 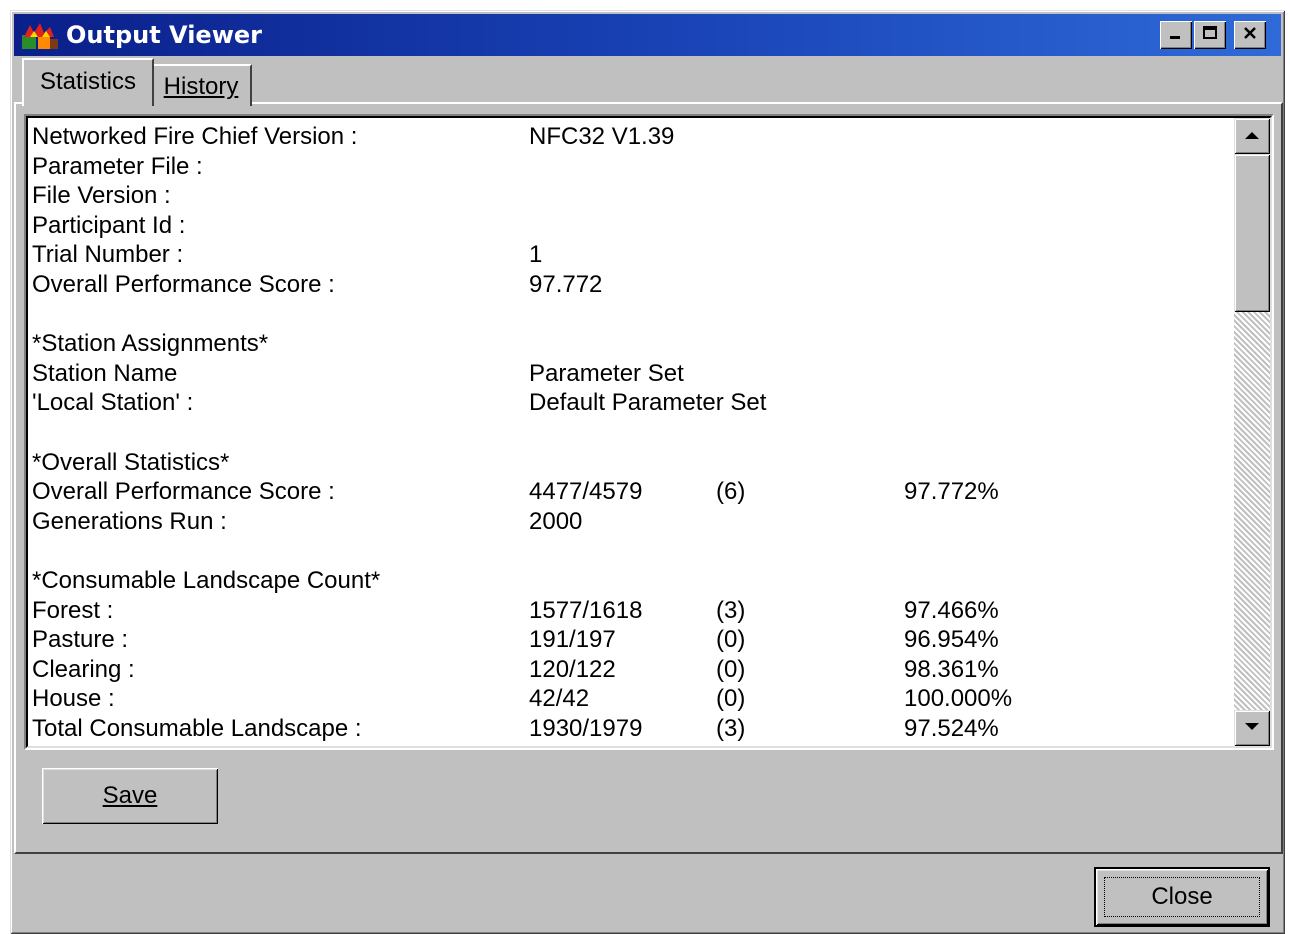 I want to click on row-label: *Station Assignments*, so click(x=150, y=344).